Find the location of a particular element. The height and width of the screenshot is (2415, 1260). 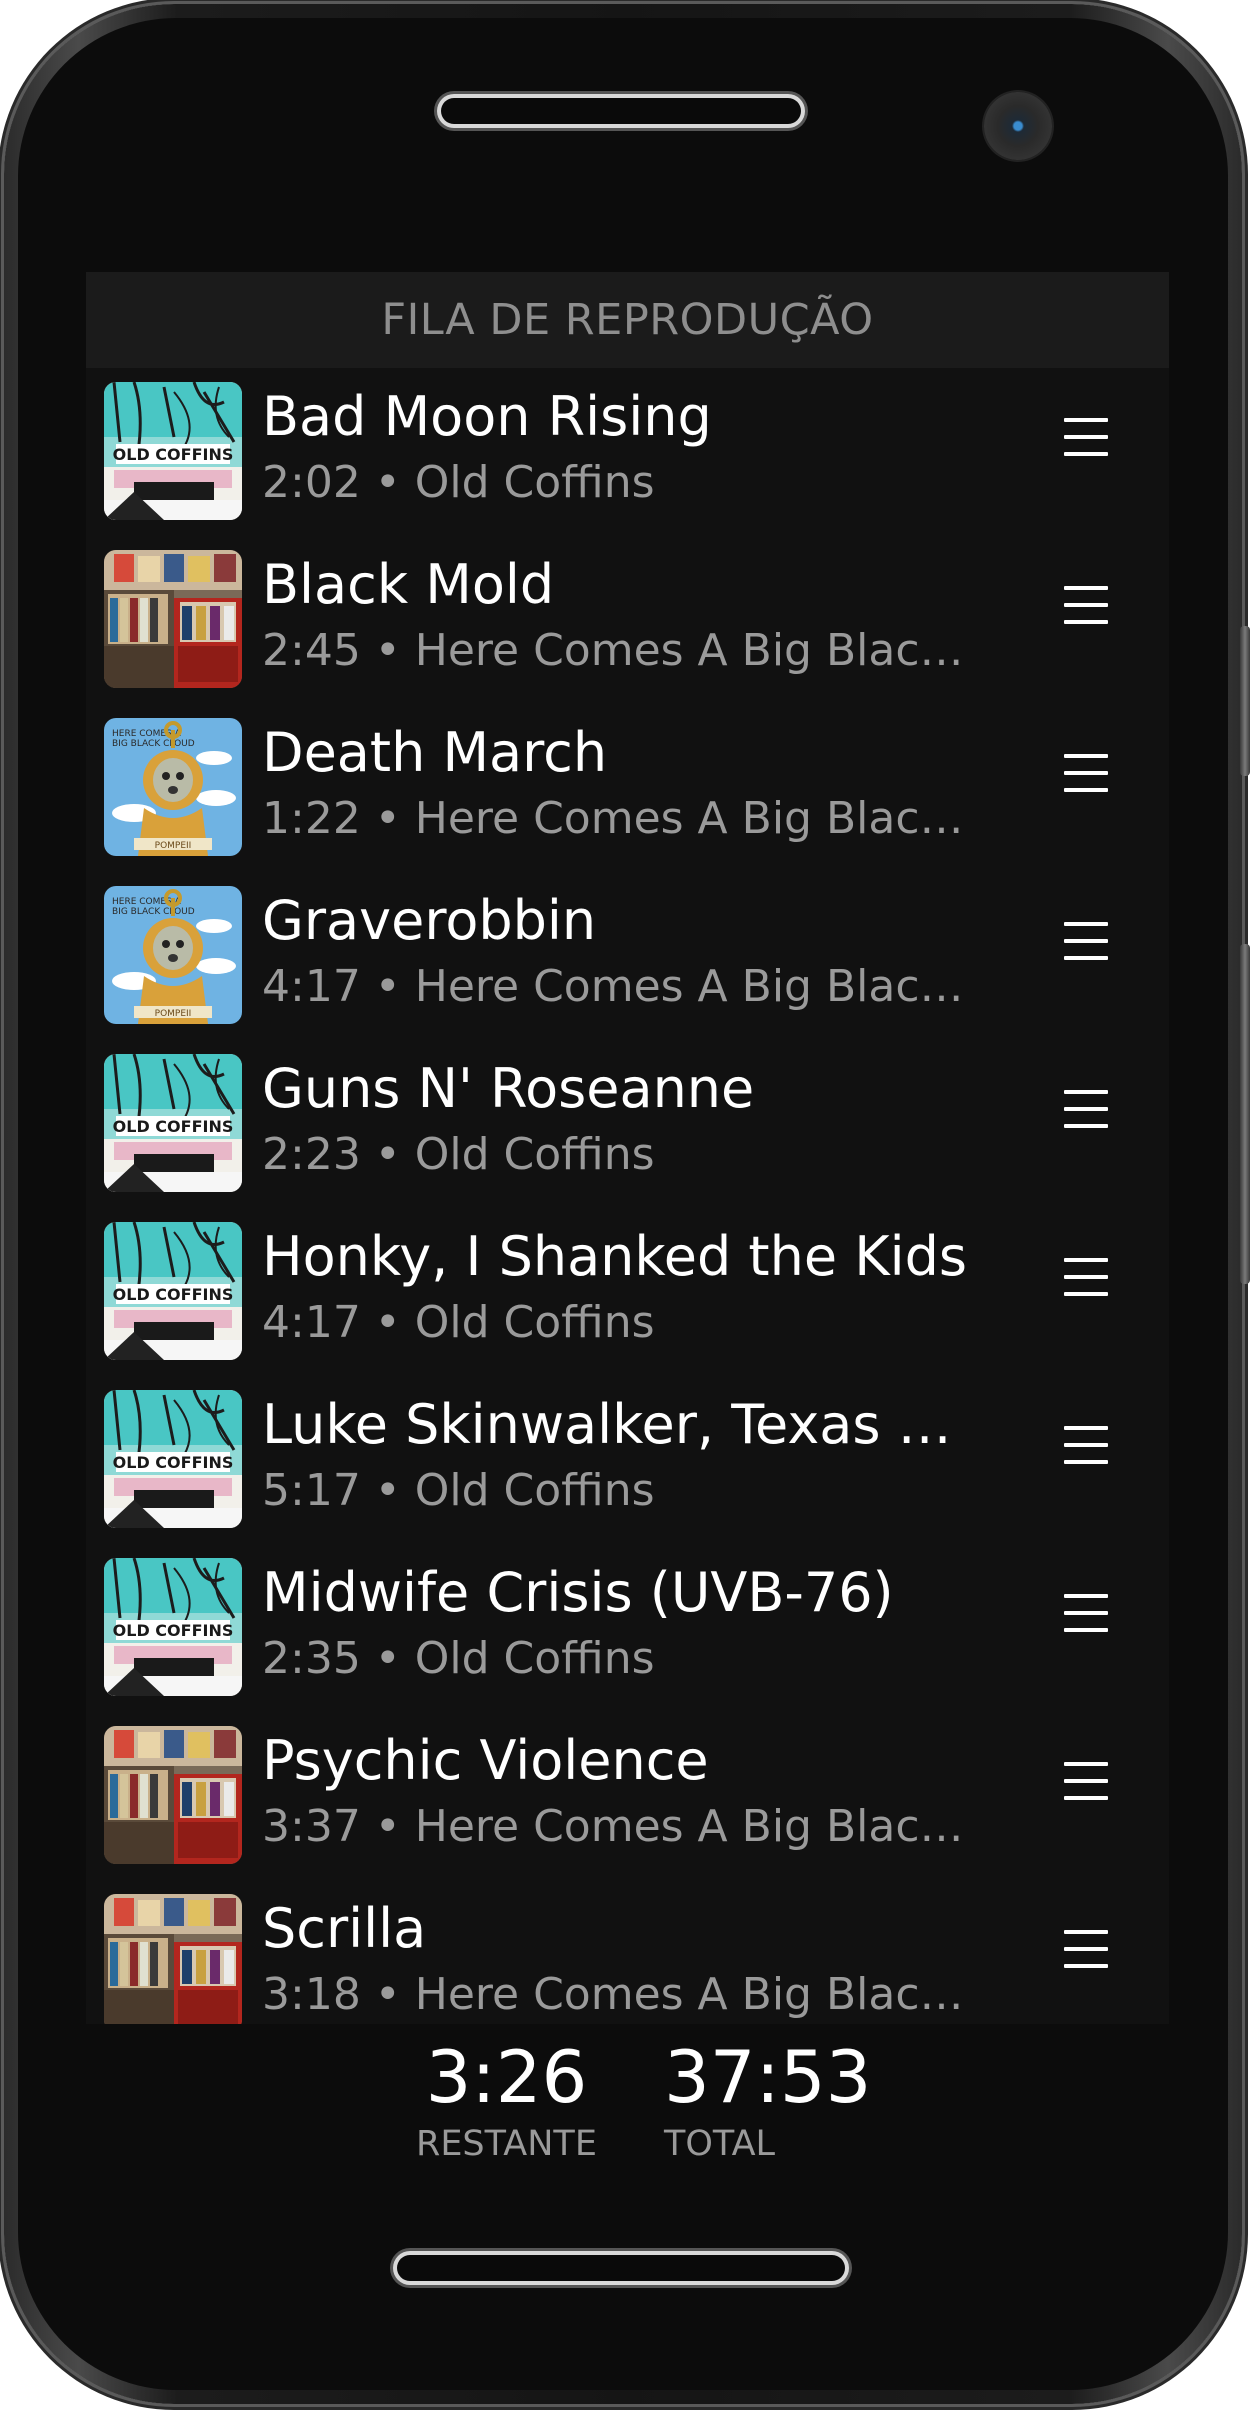

track-subtitle: 5:17 • Old Coffins is located at coordinates (458, 1490).